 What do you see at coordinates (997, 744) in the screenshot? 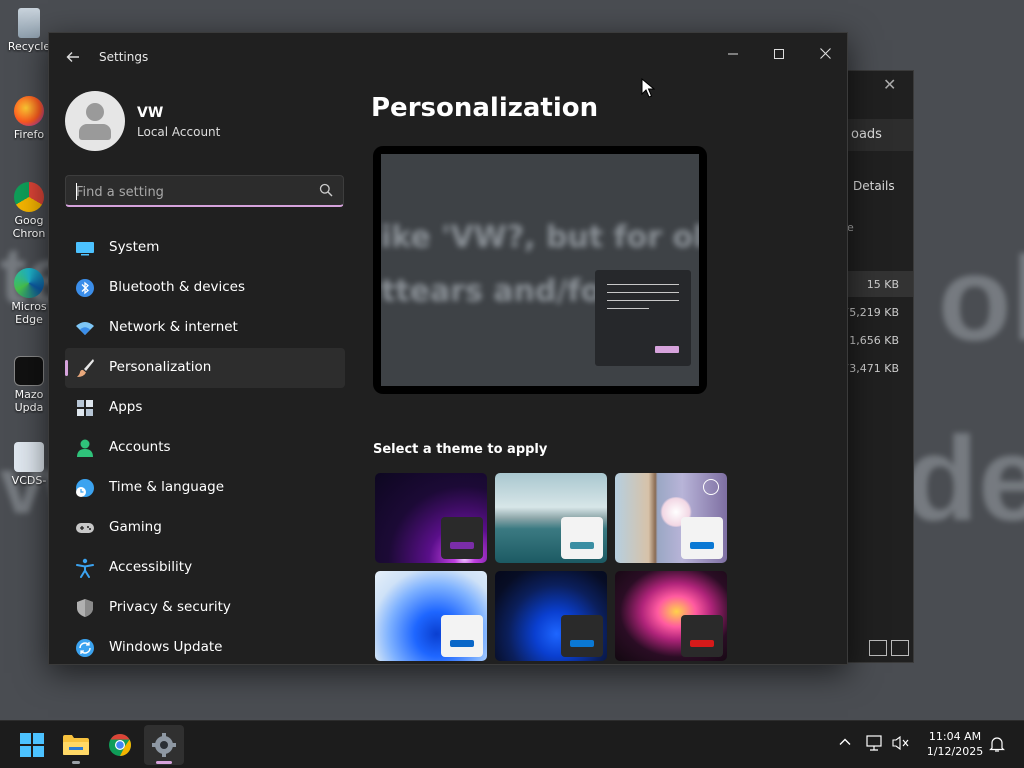
I see `notifications-button` at bounding box center [997, 744].